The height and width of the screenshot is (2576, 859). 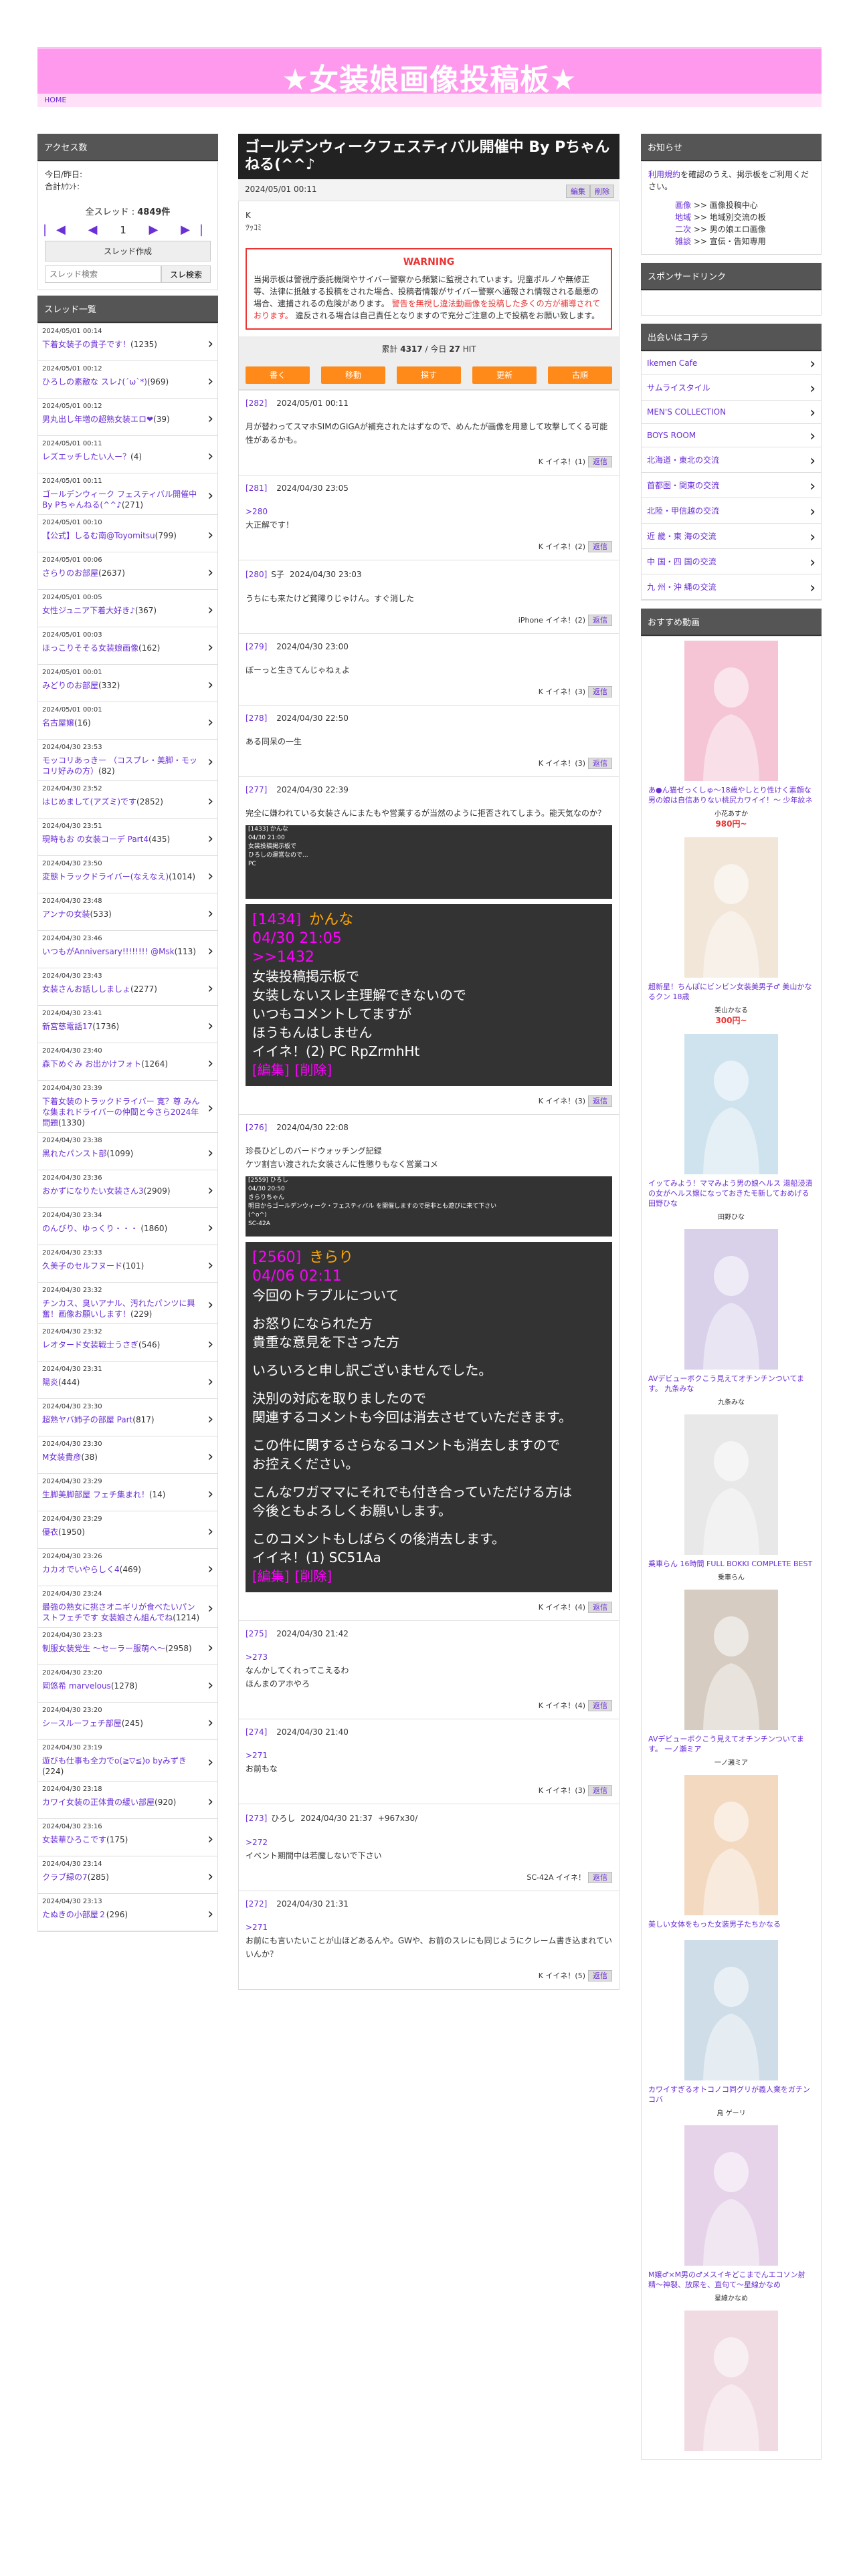 What do you see at coordinates (731, 1384) in the screenshot?
I see `video-caption: AVデビューボクこう見えてオチンチンついてます。 九条みな` at bounding box center [731, 1384].